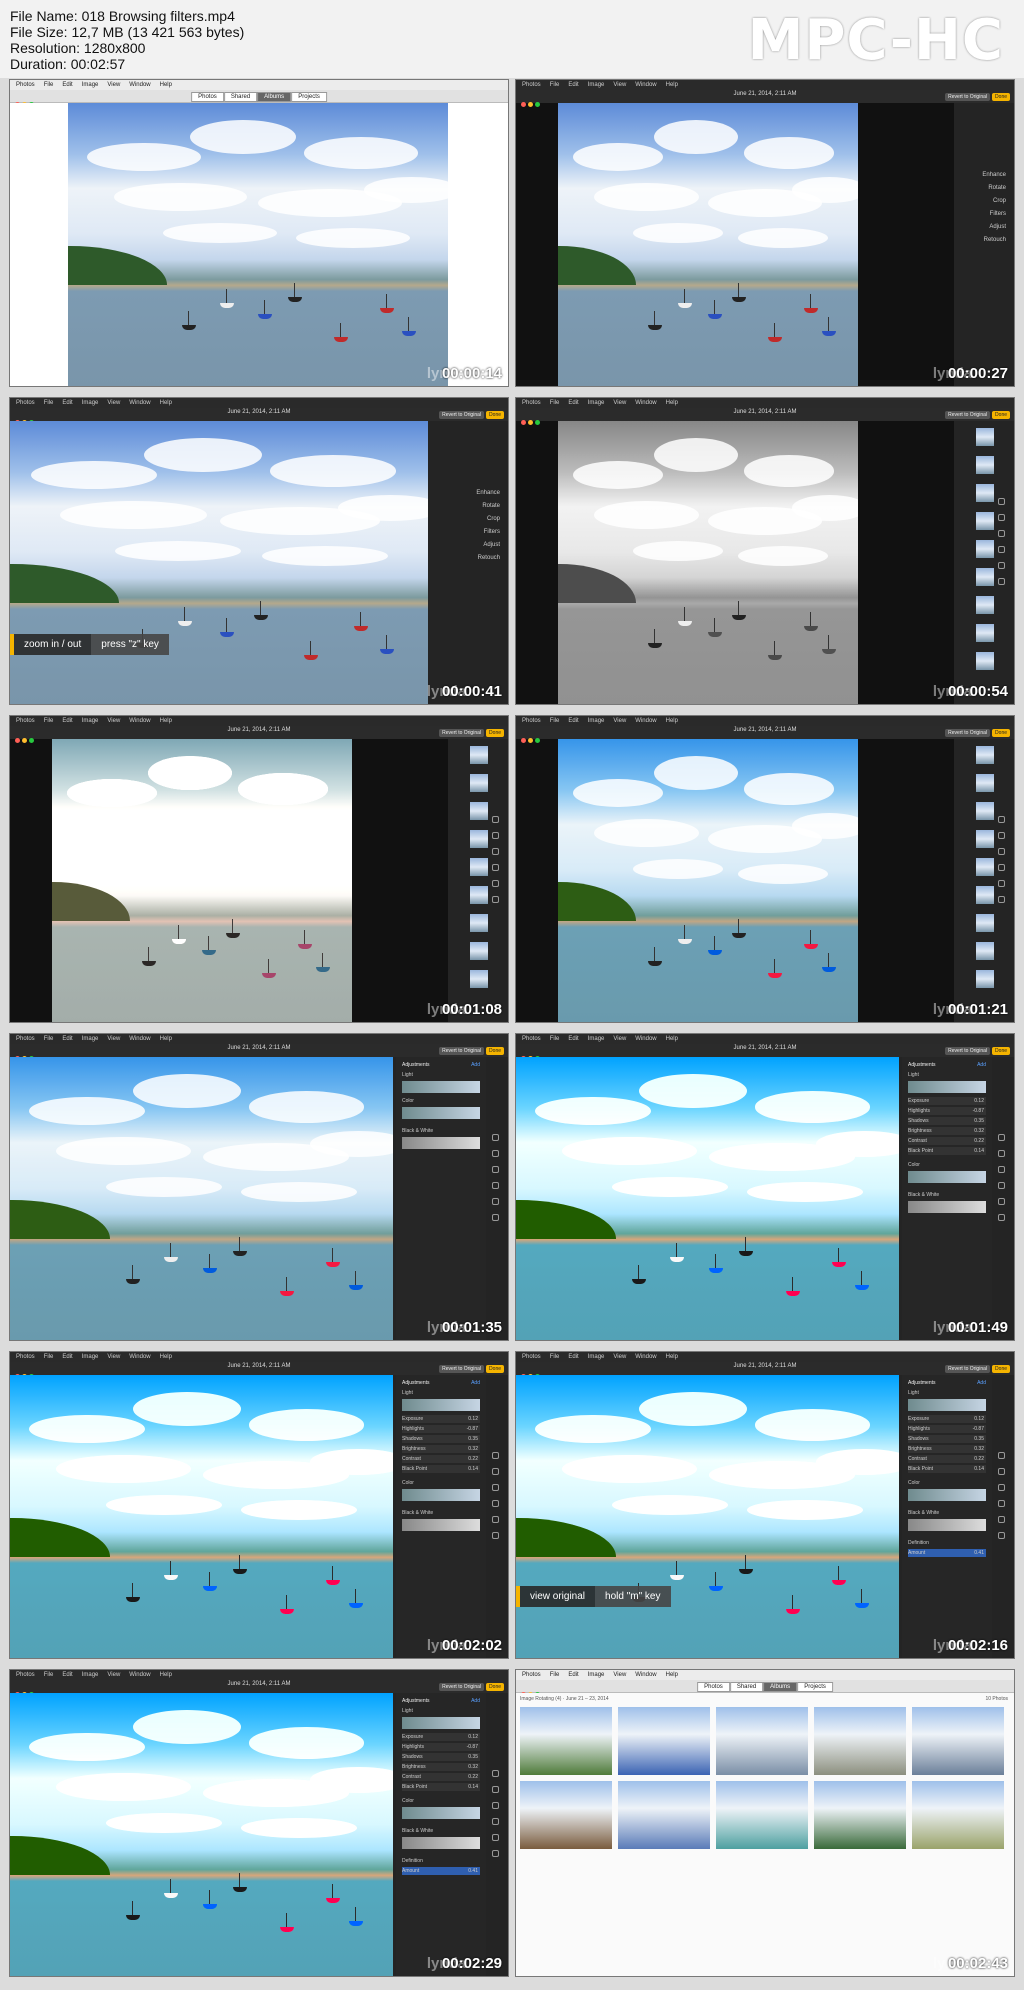 The image size is (1024, 1990). What do you see at coordinates (815, 1687) in the screenshot?
I see `tab-projects: Projects` at bounding box center [815, 1687].